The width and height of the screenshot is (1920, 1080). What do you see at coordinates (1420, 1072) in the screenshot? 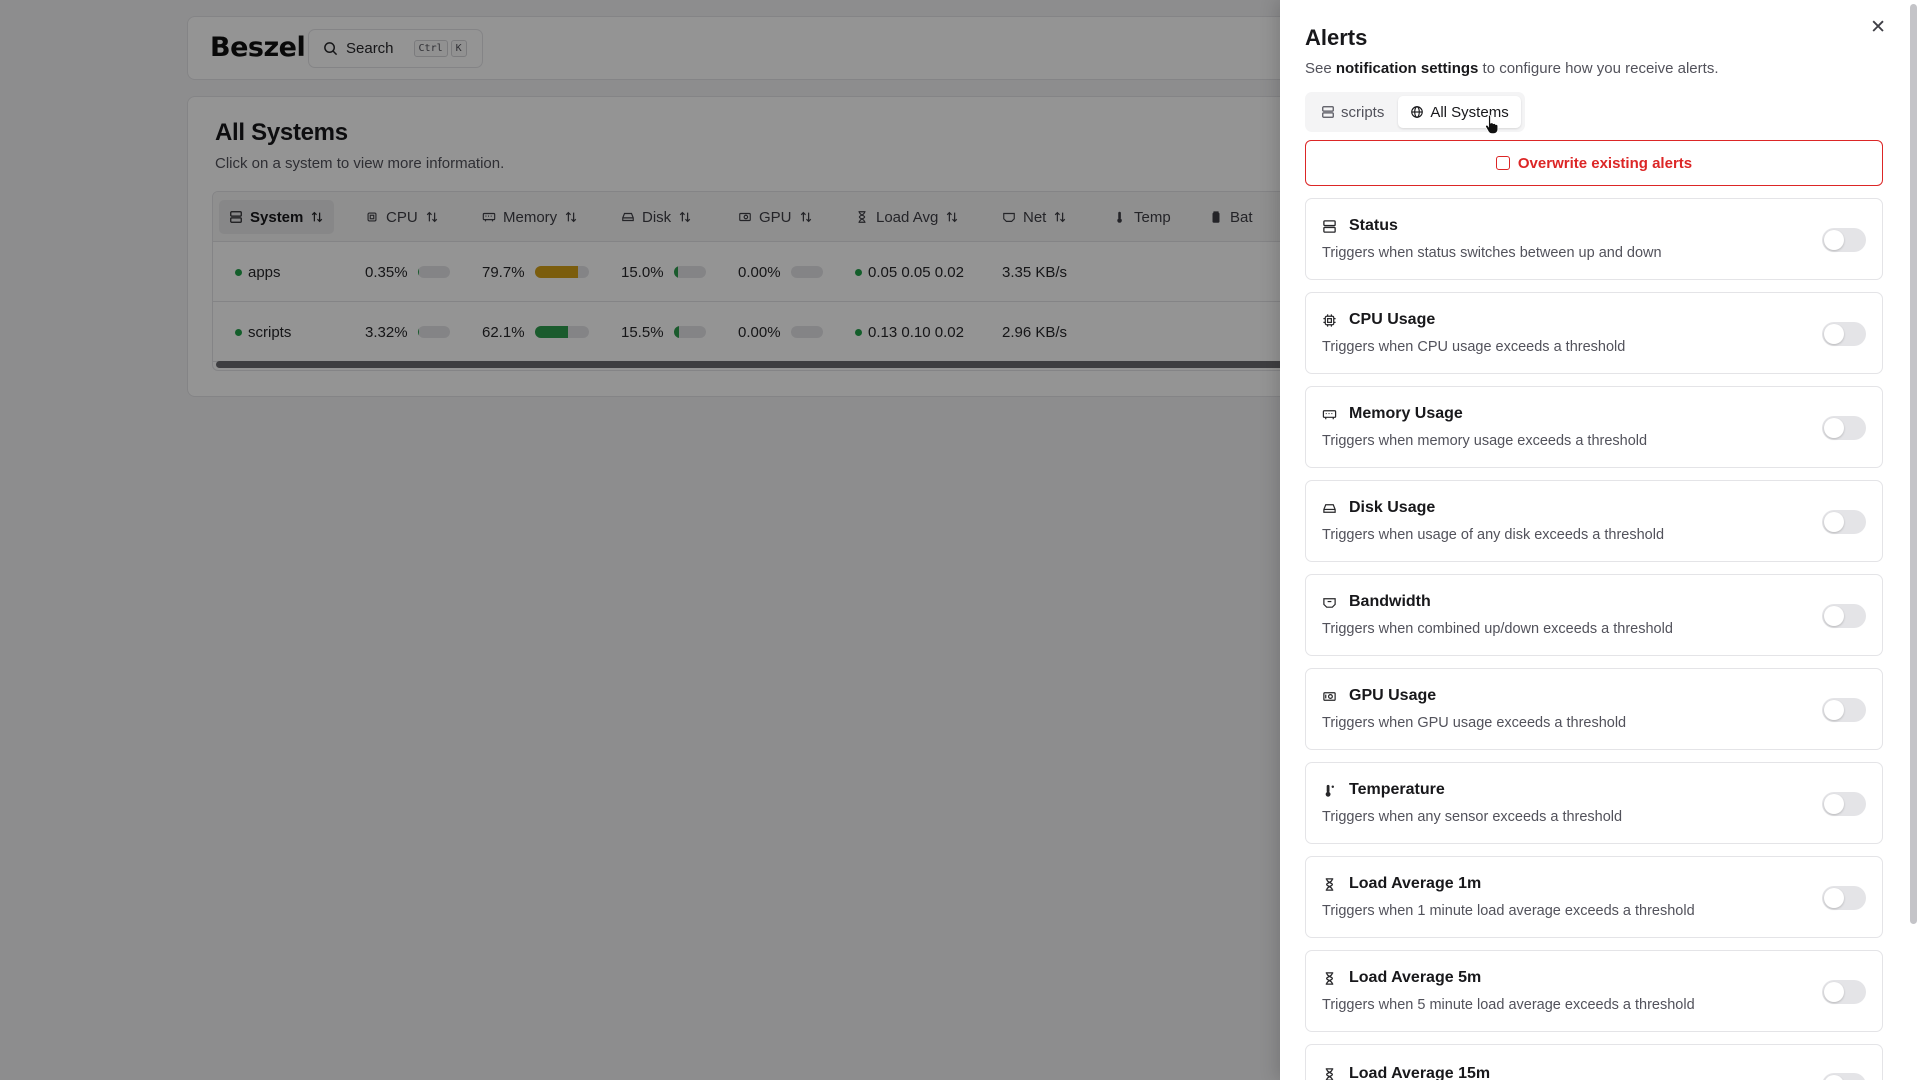
I see `alert-title: Load Average 15m` at bounding box center [1420, 1072].